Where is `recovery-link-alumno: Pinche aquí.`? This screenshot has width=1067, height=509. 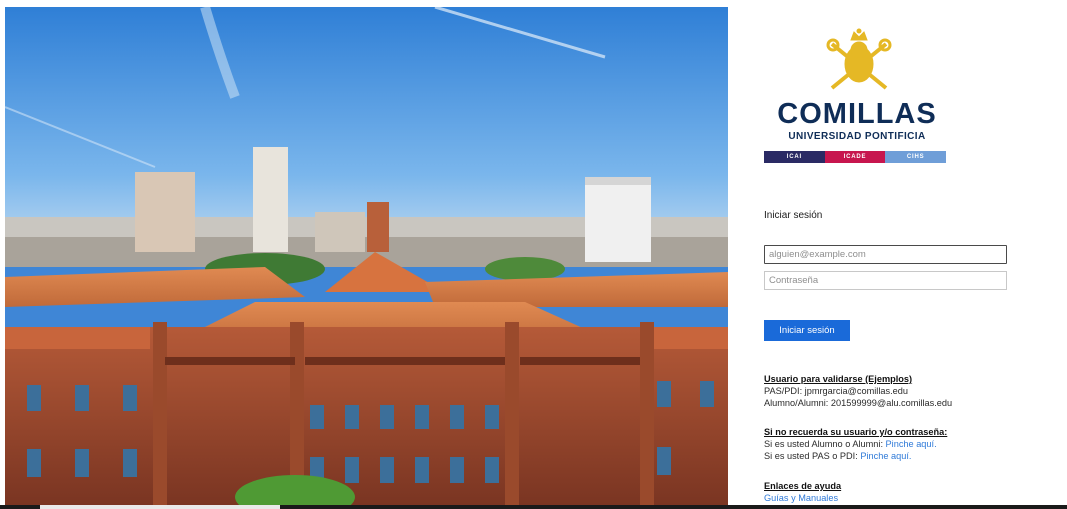 recovery-link-alumno: Pinche aquí. is located at coordinates (911, 444).